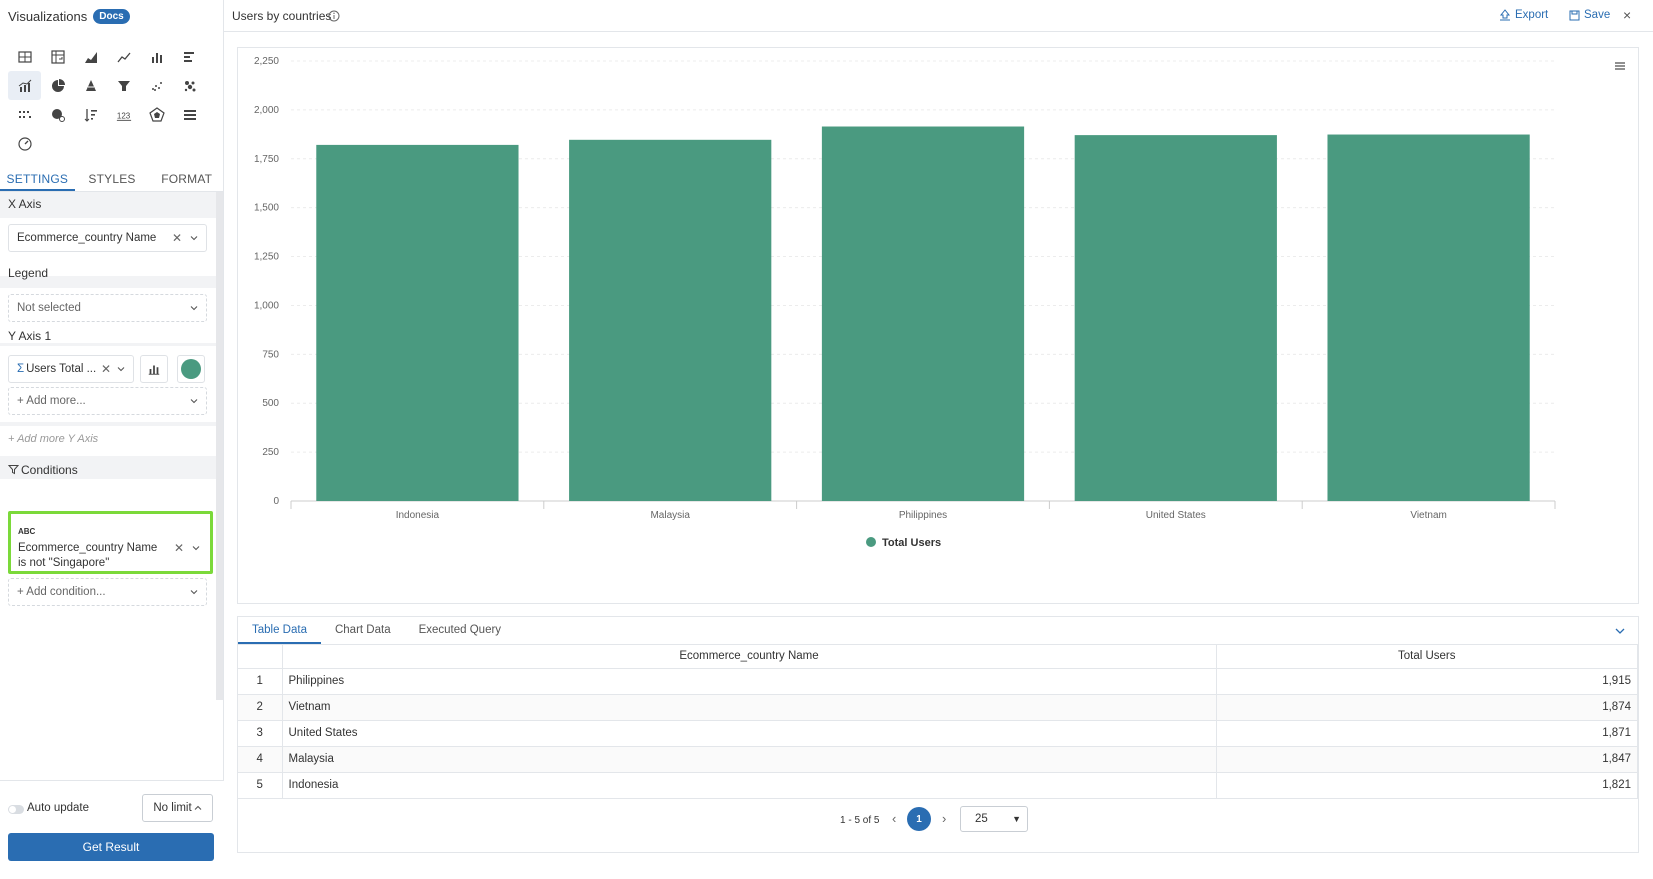 This screenshot has width=1653, height=879. I want to click on row-index: 2, so click(260, 707).